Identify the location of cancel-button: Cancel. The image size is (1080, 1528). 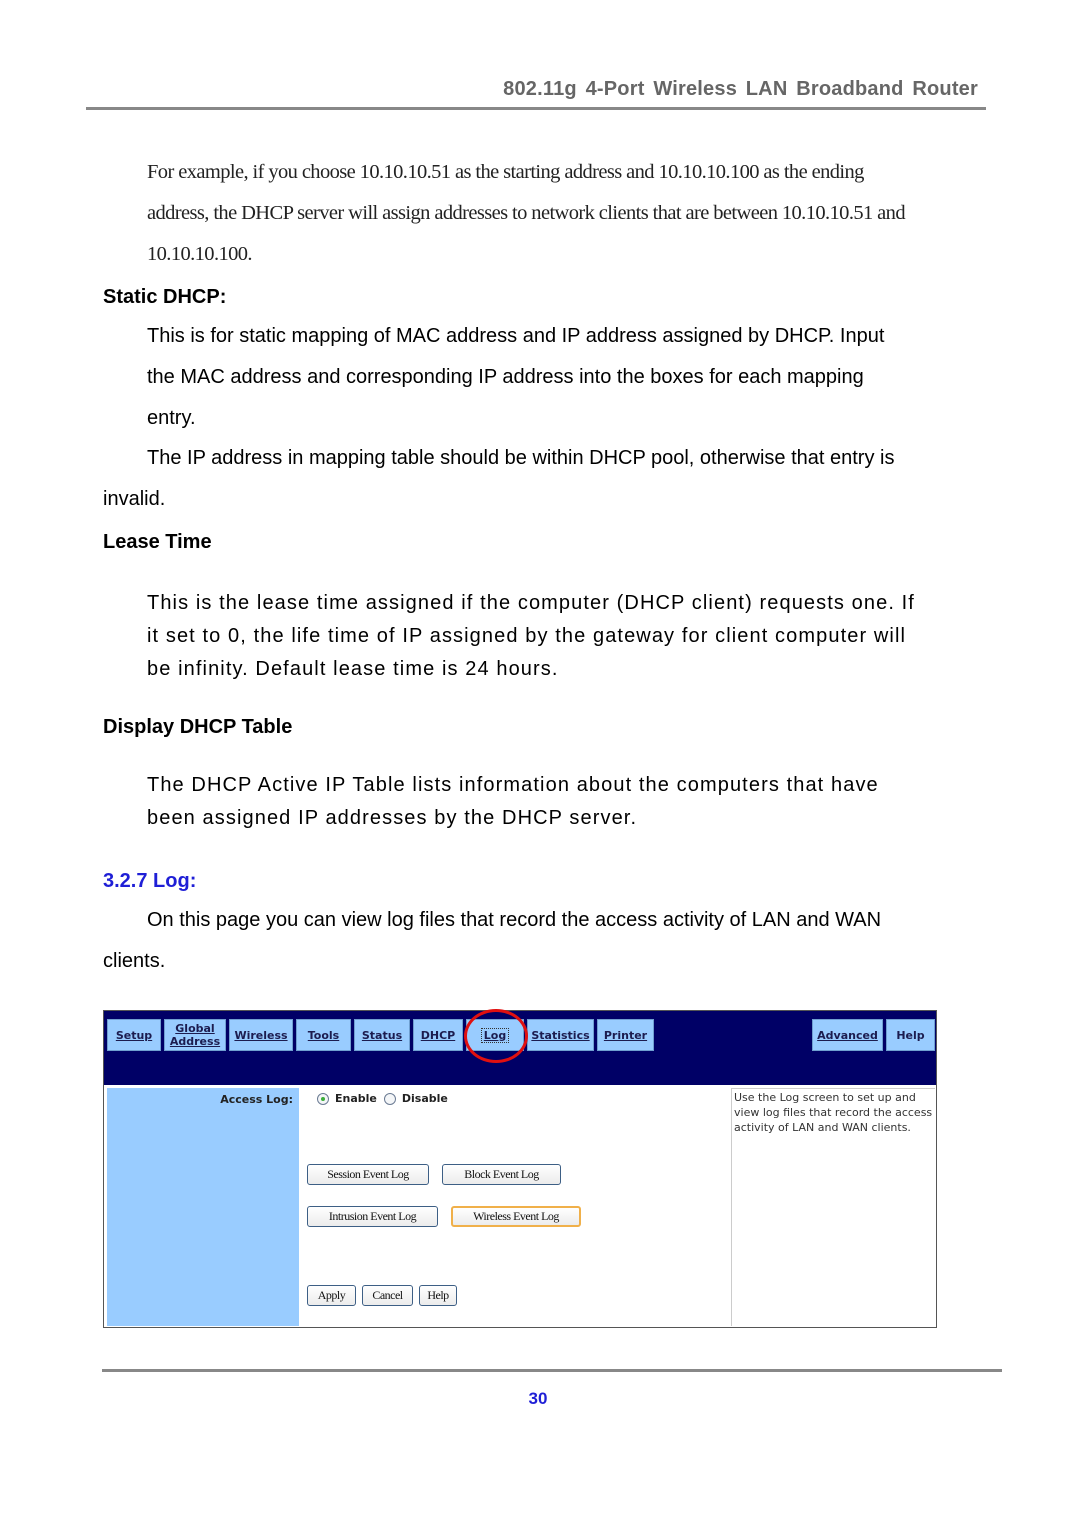
(387, 1295).